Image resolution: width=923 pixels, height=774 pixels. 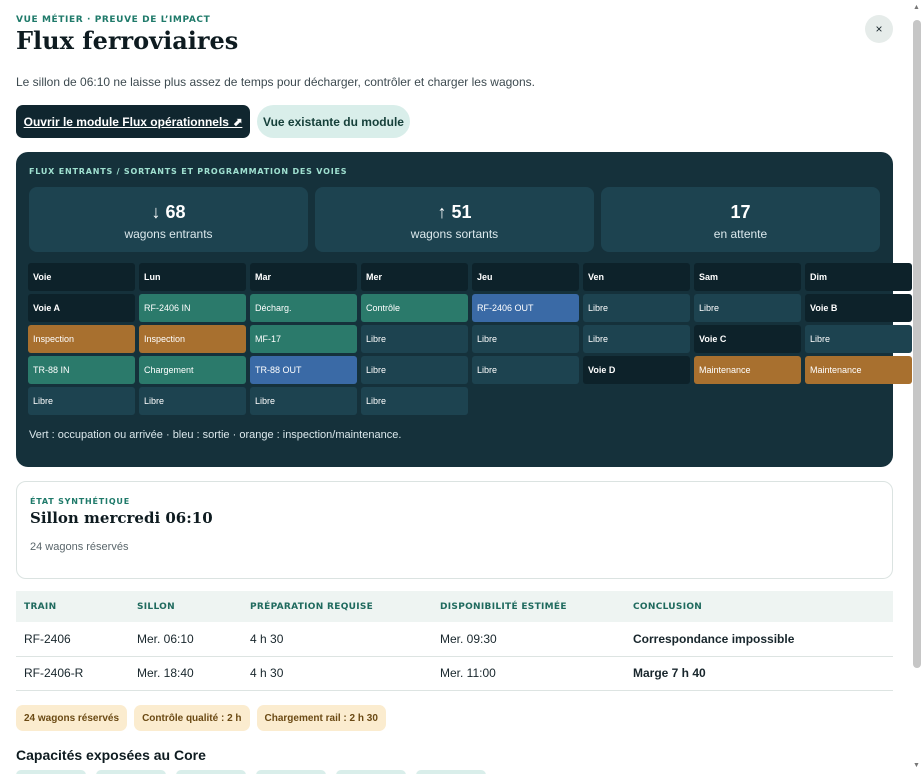 What do you see at coordinates (185, 639) in the screenshot?
I see `table-cell: Mer. 06:10` at bounding box center [185, 639].